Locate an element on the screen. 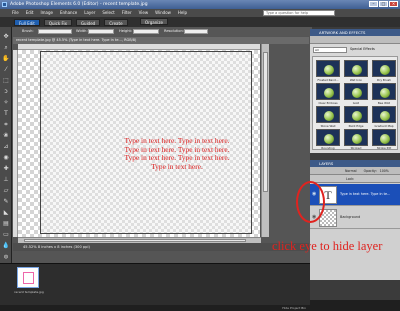 The image size is (400, 311). effect-label-10: Rounding is located at coordinates (328, 148).